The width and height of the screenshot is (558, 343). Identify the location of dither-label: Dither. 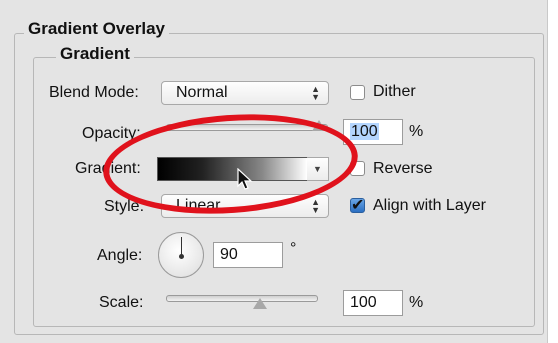
(394, 91).